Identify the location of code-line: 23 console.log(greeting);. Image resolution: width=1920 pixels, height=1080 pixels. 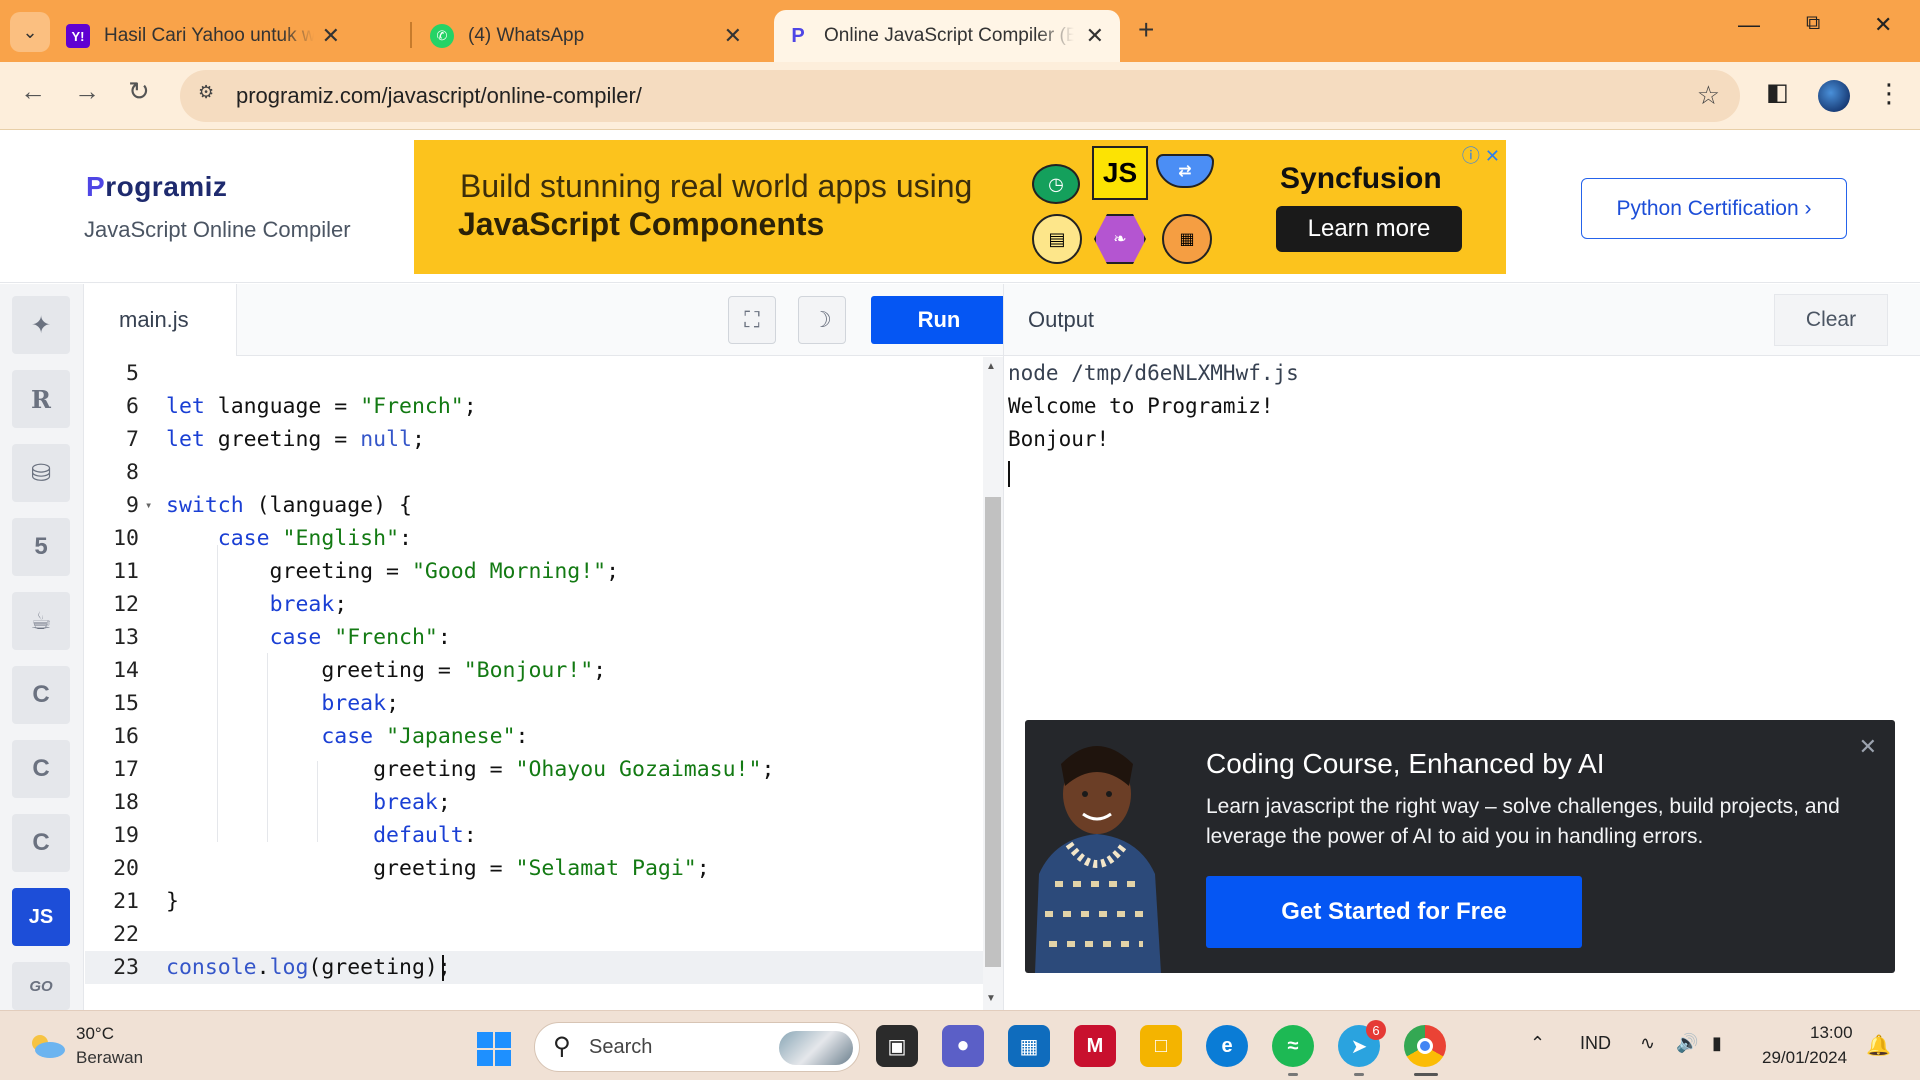
(534, 967).